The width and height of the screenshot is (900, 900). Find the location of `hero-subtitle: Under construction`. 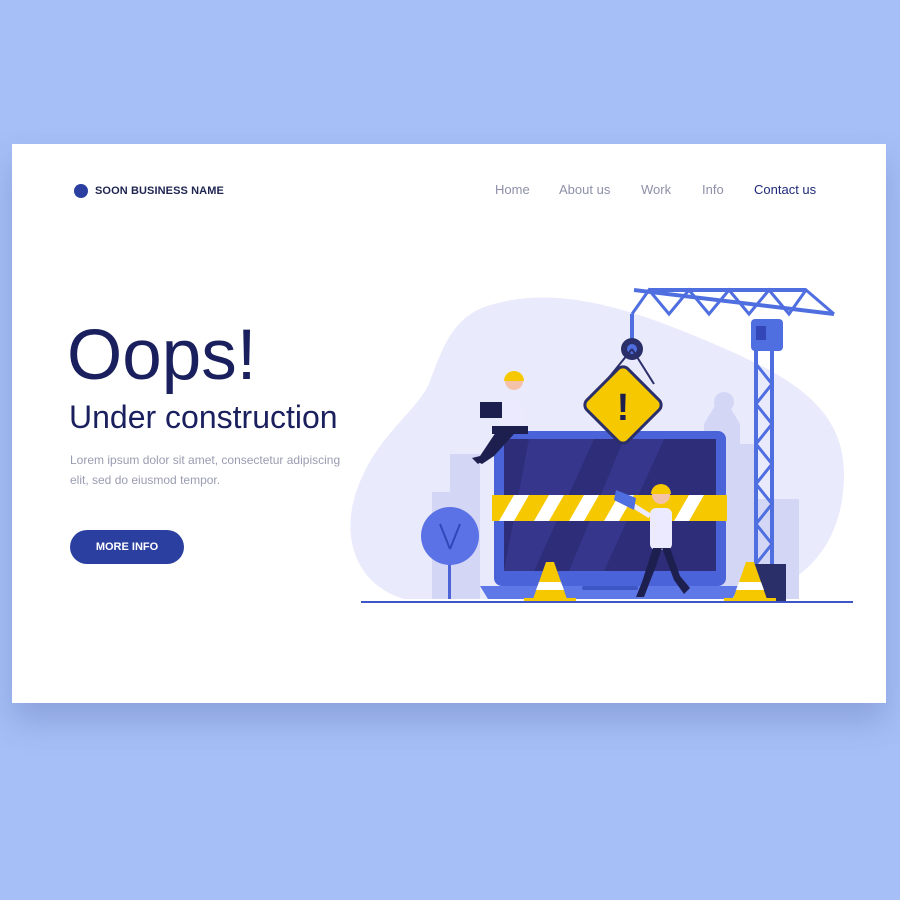

hero-subtitle: Under construction is located at coordinates (203, 417).